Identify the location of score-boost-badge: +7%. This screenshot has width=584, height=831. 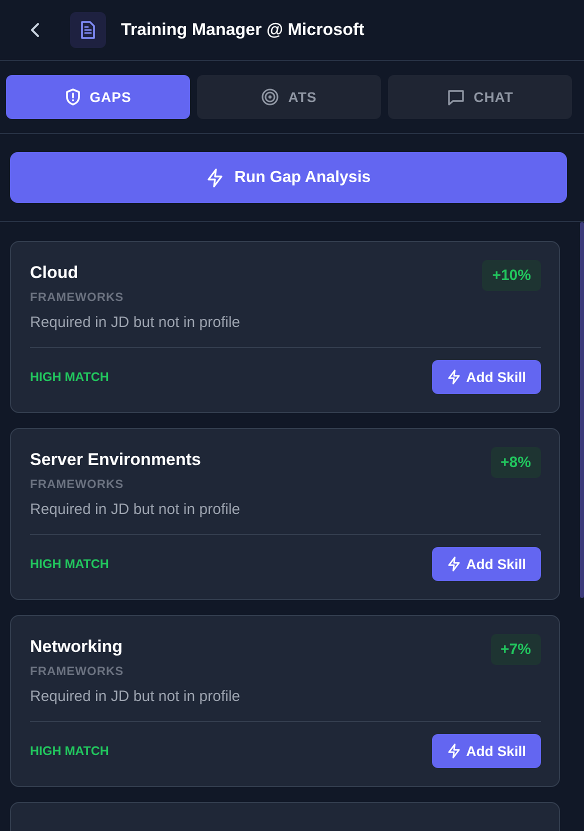
(515, 649).